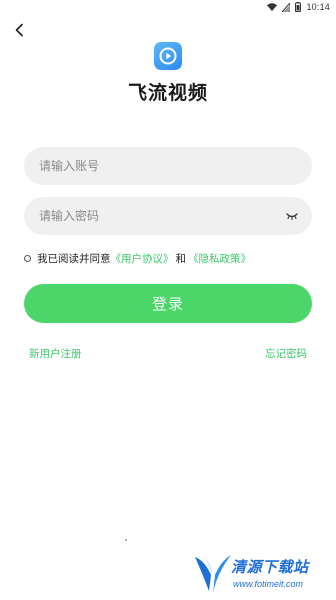  I want to click on signal-icon, so click(286, 7).